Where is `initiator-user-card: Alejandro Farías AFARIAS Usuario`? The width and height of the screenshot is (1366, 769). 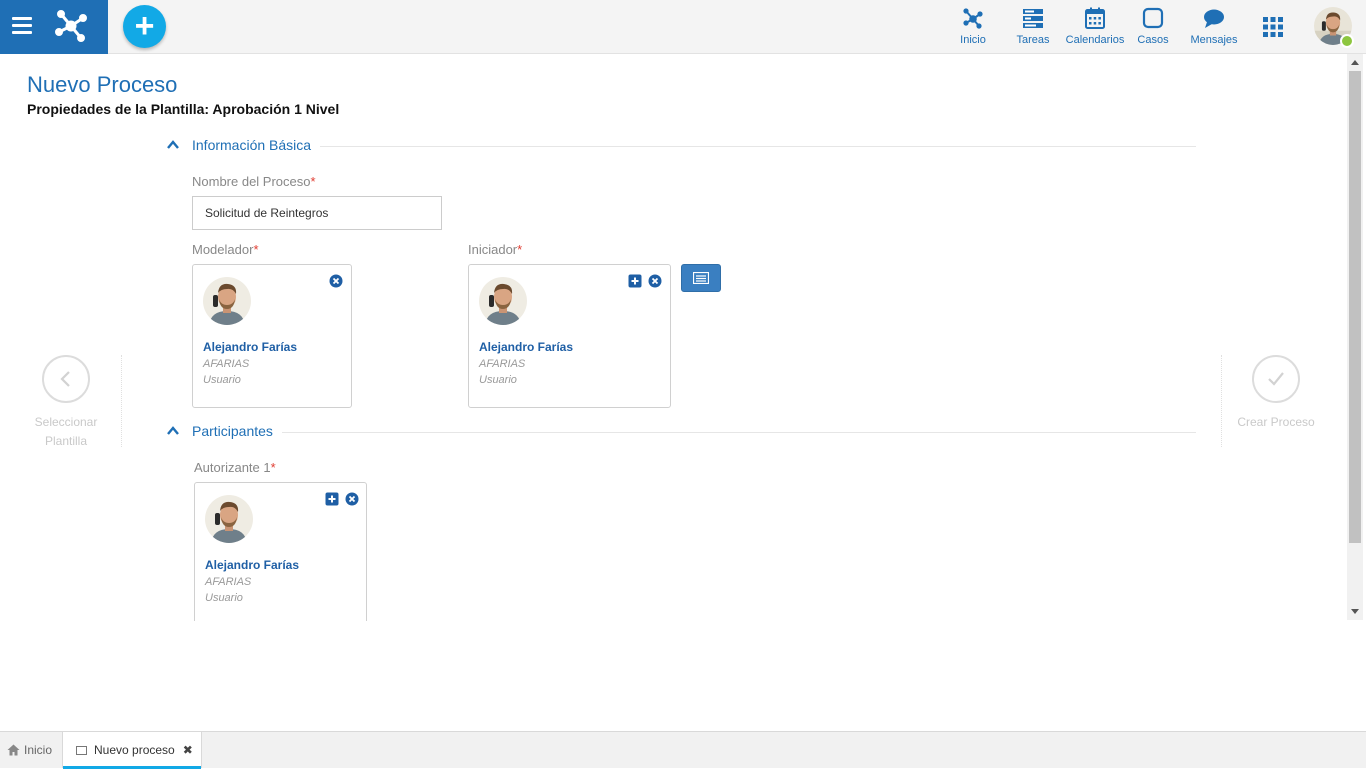 initiator-user-card: Alejandro Farías AFARIAS Usuario is located at coordinates (569, 336).